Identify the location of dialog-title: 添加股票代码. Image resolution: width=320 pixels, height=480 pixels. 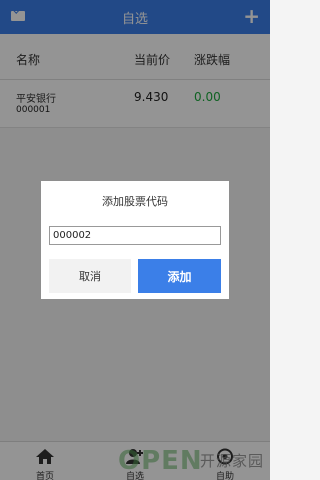
(135, 201).